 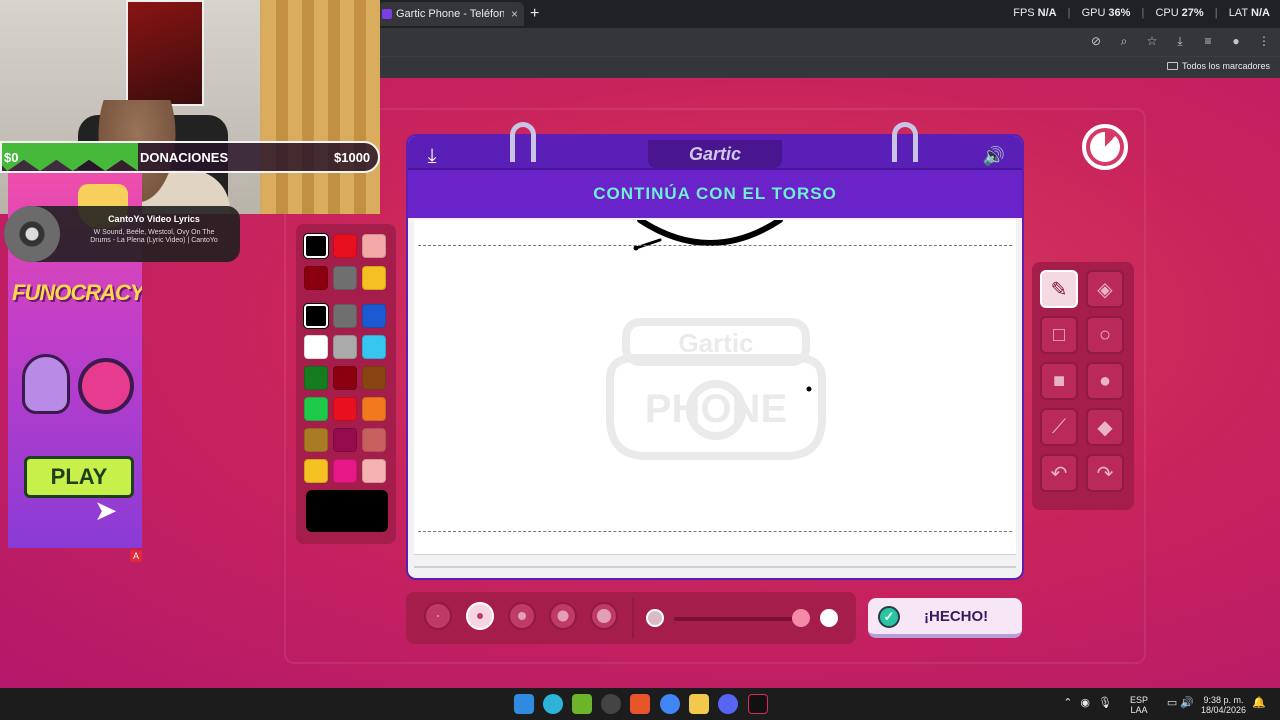 What do you see at coordinates (670, 704) in the screenshot?
I see `chrome-icon` at bounding box center [670, 704].